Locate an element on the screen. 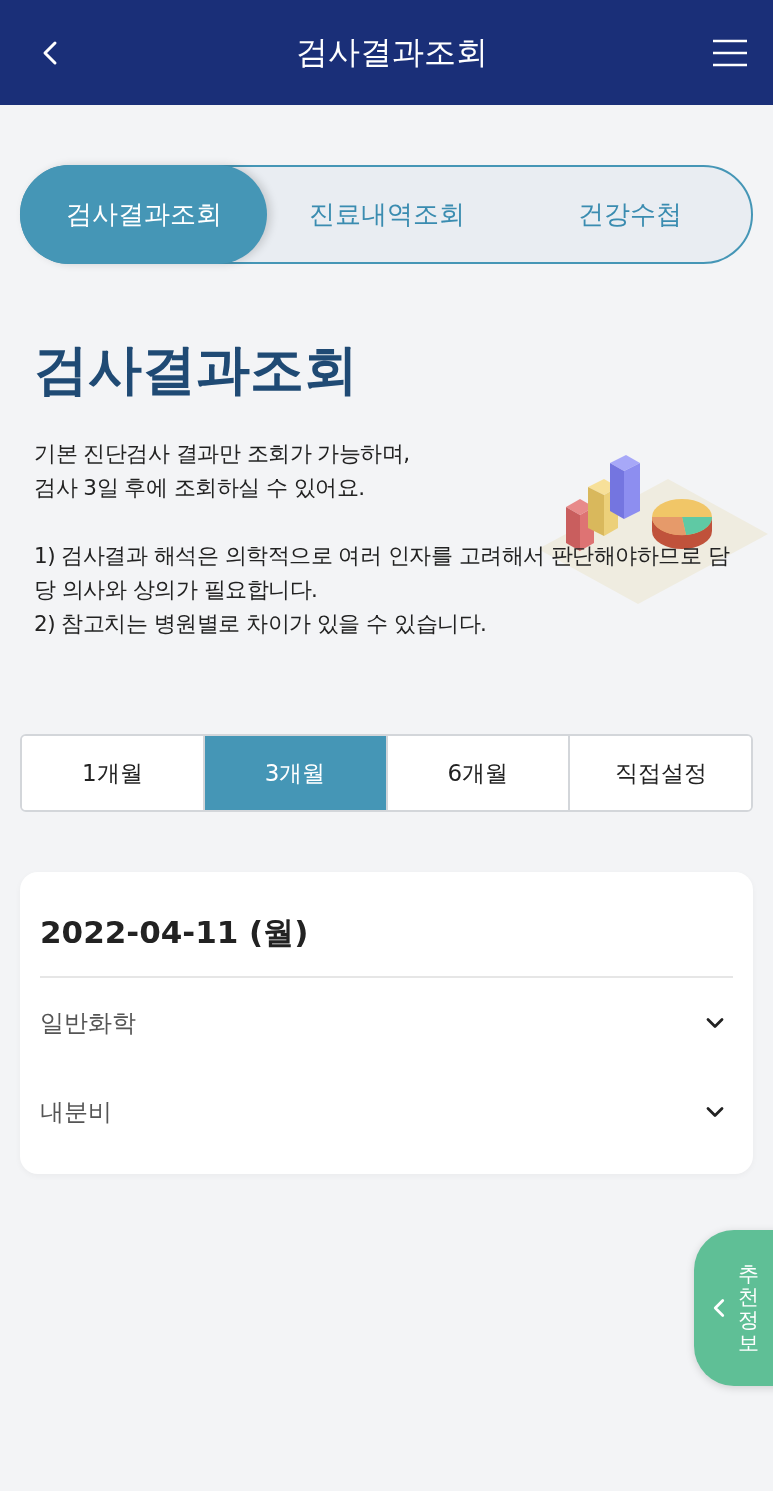  note-text: 1) 검사결과 해석은 의학적으로 여러 인자를 고려해서 판단해야하므로 담당 의사와 상의가 필요합니다. is located at coordinates (382, 573).